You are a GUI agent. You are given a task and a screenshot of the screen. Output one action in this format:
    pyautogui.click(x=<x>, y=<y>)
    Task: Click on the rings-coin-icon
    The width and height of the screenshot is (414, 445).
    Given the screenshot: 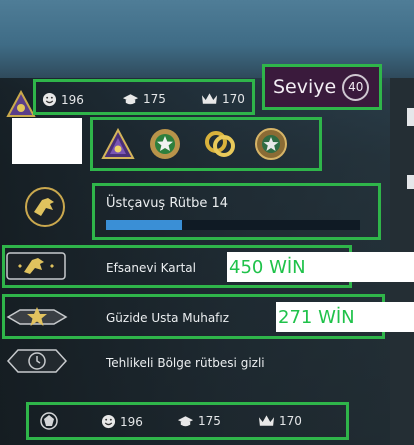 What is the action you would take?
    pyautogui.click(x=220, y=146)
    